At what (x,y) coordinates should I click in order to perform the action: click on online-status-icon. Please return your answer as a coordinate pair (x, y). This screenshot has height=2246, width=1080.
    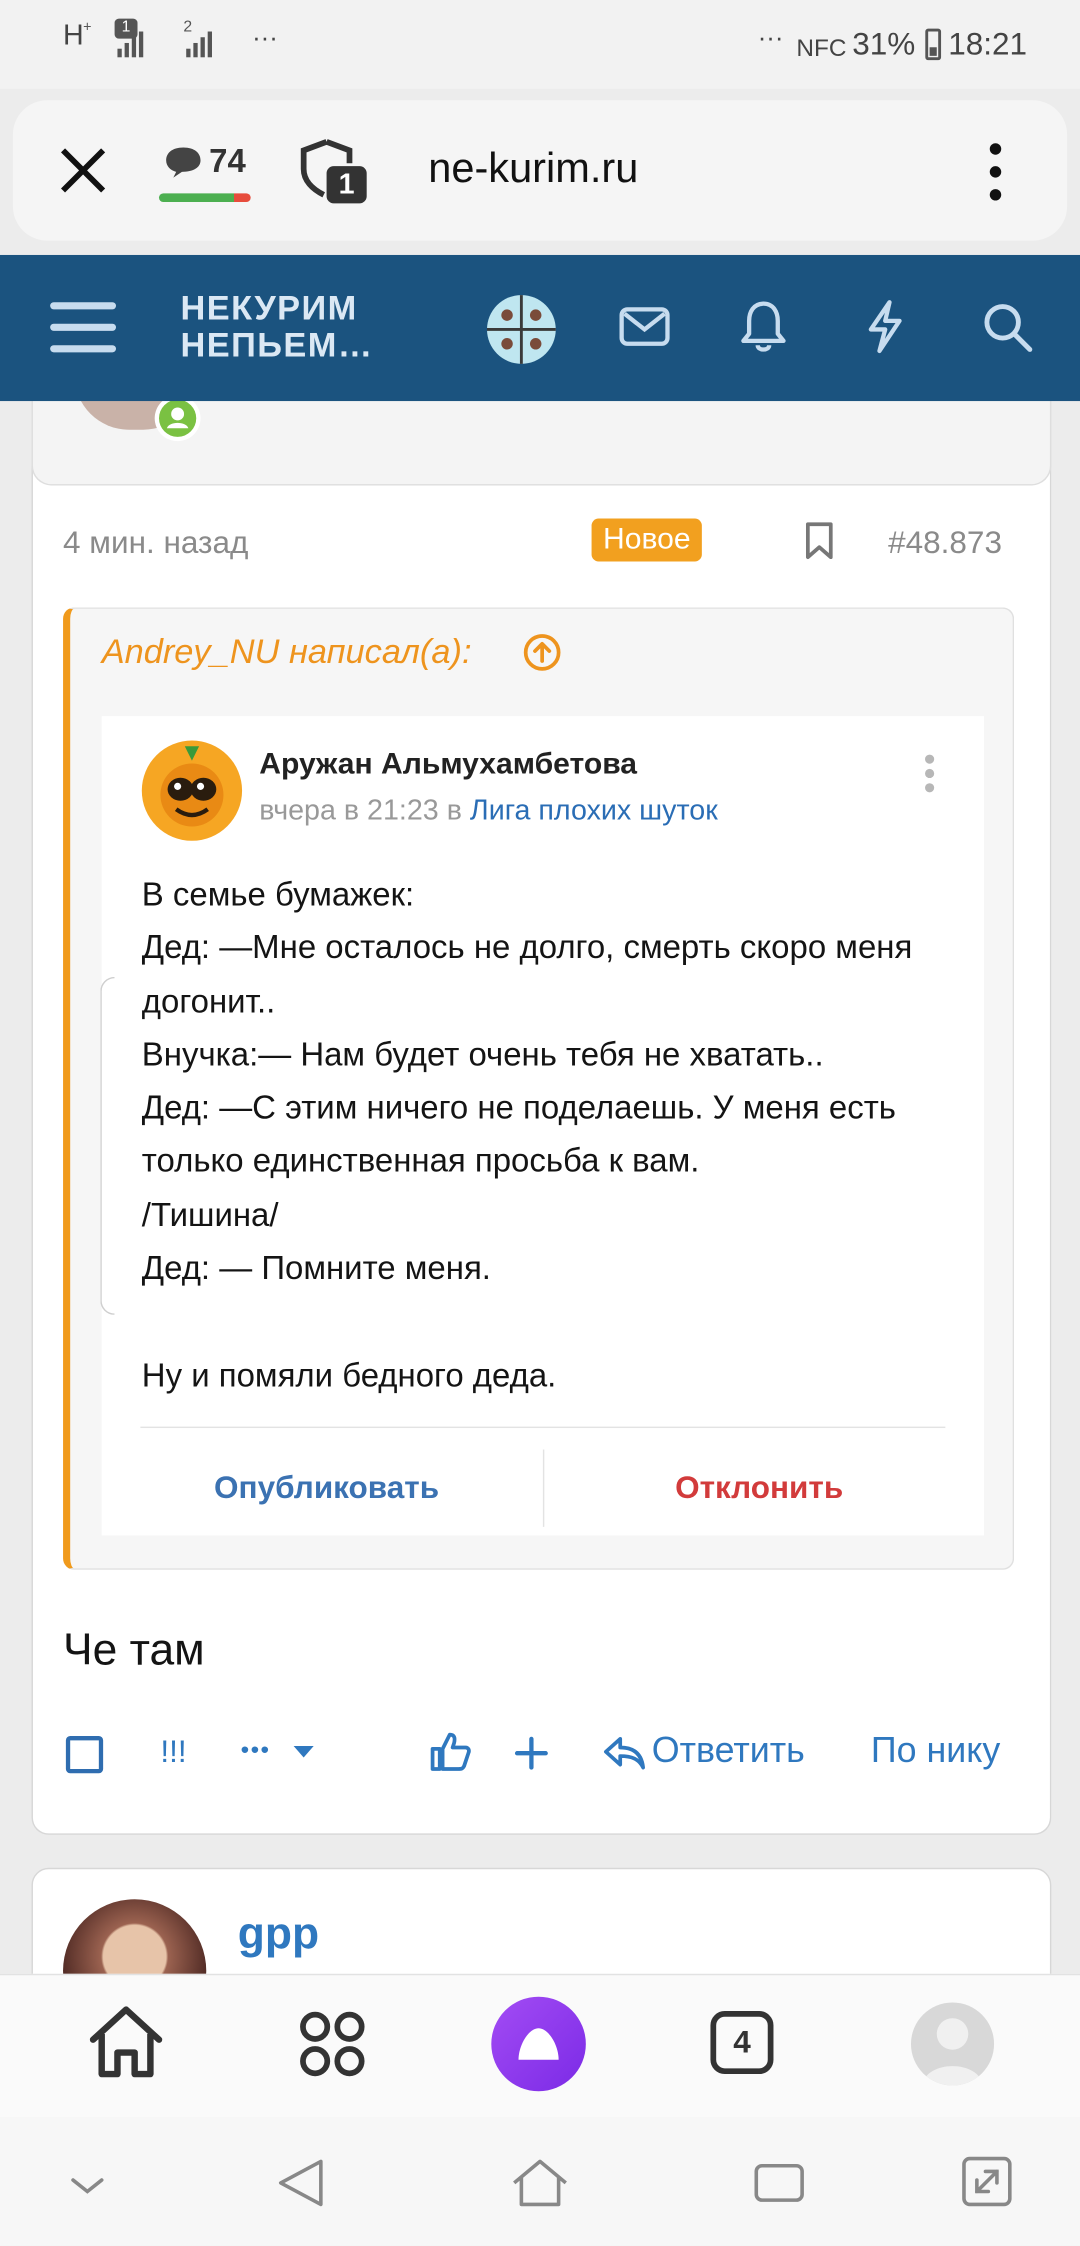
    Looking at the image, I should click on (177, 418).